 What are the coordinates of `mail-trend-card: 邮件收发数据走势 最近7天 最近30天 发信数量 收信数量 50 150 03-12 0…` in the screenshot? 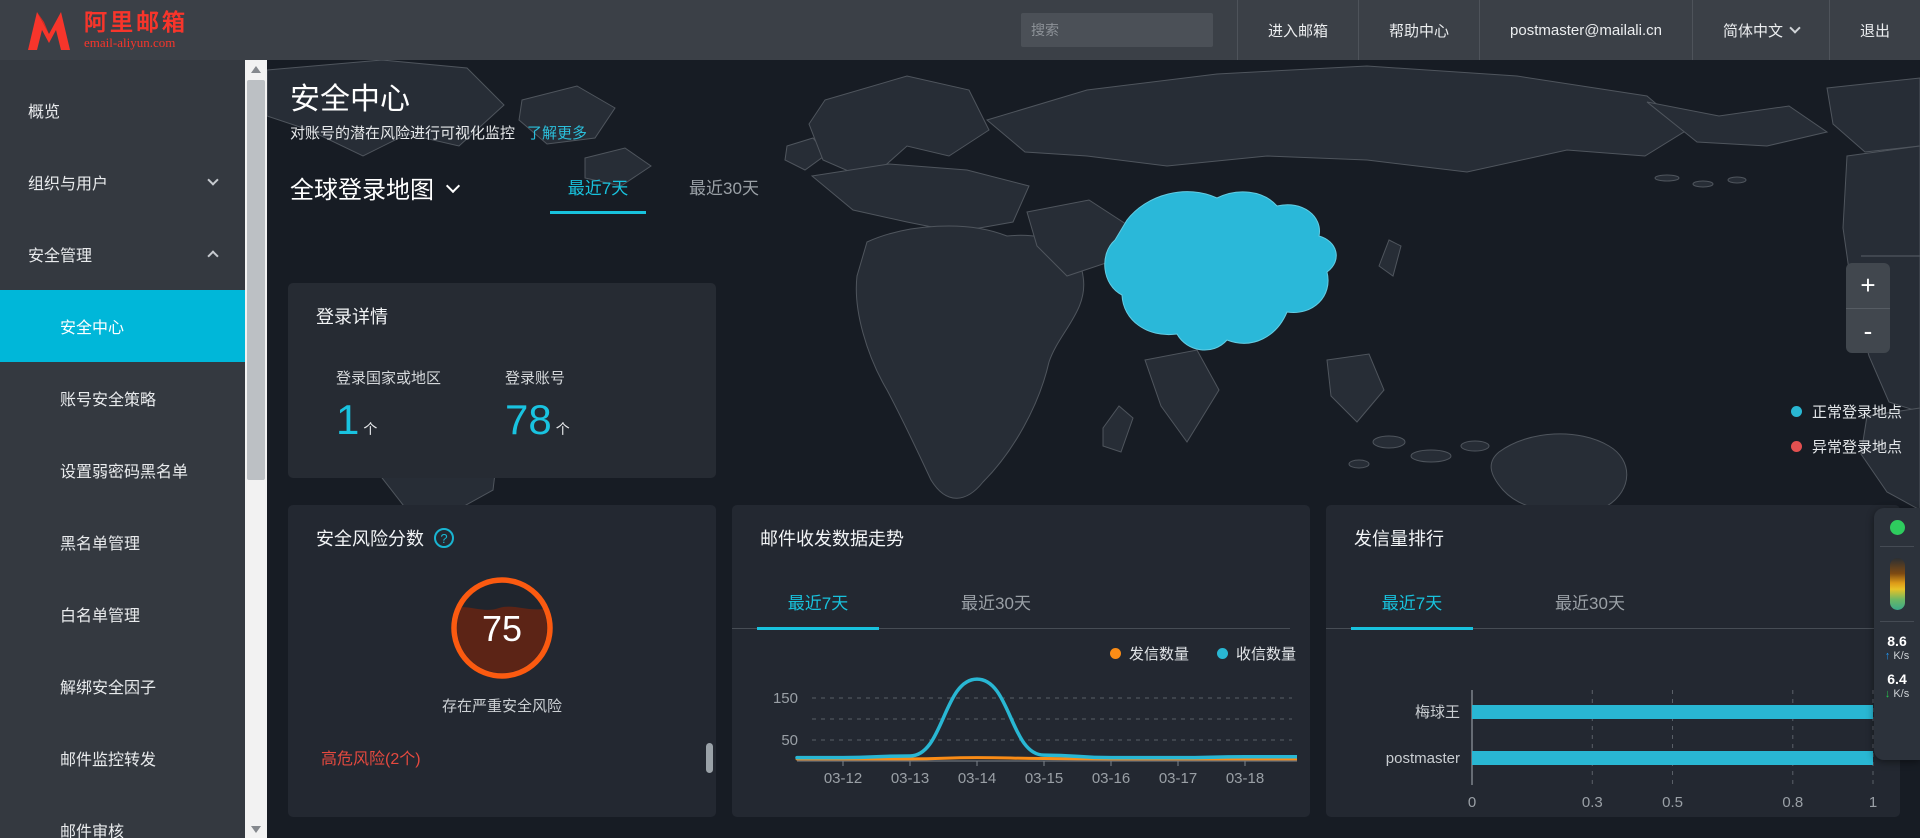 It's located at (1021, 661).